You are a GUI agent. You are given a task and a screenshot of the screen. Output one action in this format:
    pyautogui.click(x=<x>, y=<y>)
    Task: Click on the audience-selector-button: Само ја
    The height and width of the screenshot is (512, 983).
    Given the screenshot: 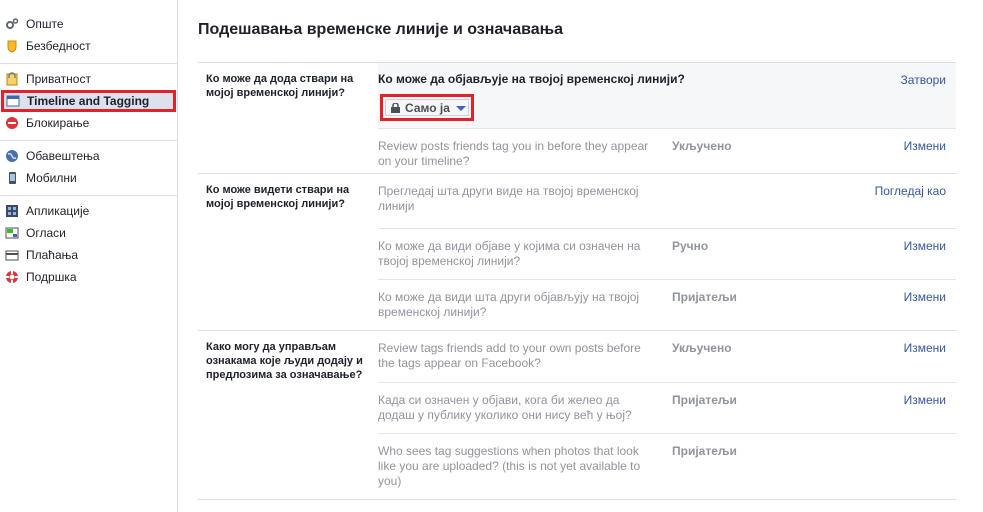 What is the action you would take?
    pyautogui.click(x=427, y=107)
    